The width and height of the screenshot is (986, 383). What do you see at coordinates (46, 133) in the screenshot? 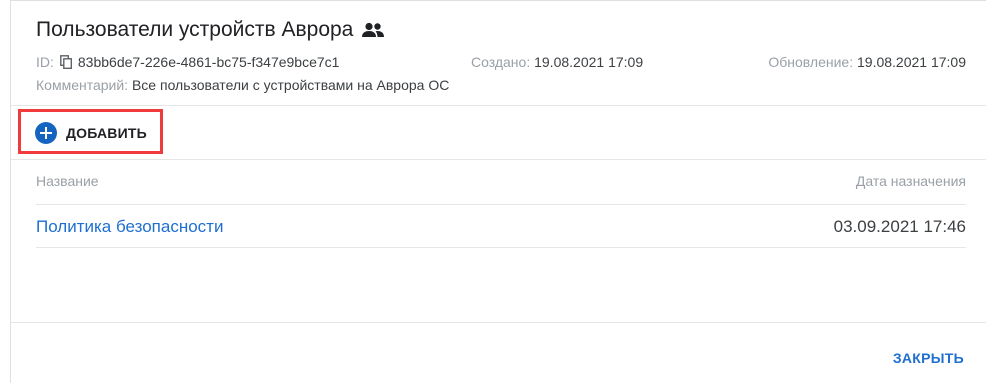
I see `plus-circle-icon` at bounding box center [46, 133].